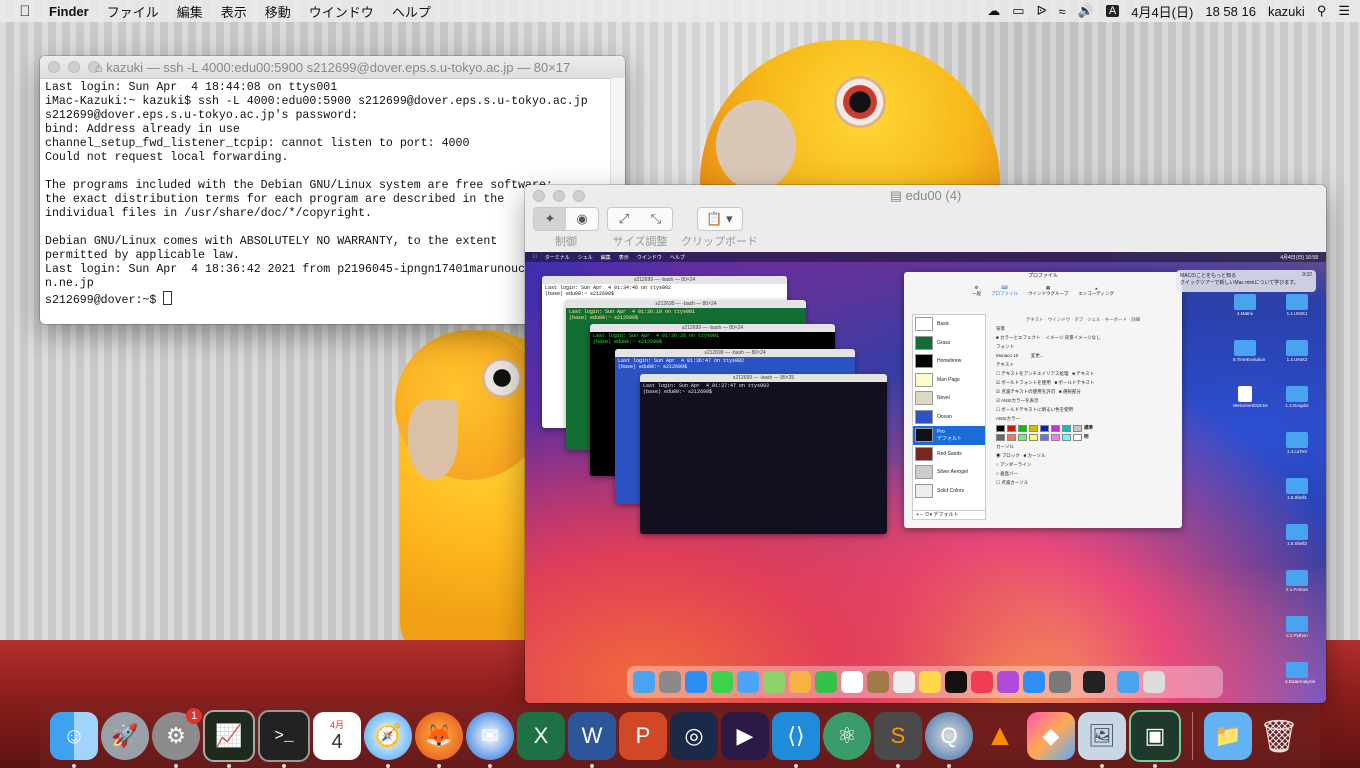 Image resolution: width=1360 pixels, height=768 pixels. What do you see at coordinates (745, 735) in the screenshot?
I see `dock-video-editor-icon: ▶` at bounding box center [745, 735].